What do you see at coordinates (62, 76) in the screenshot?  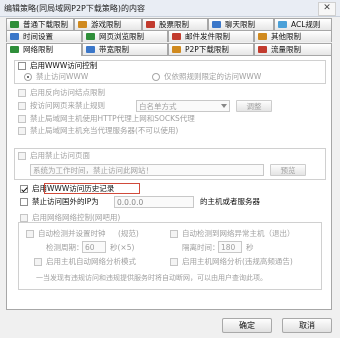 I see `deny-all-www-label: 禁止访问WWW` at bounding box center [62, 76].